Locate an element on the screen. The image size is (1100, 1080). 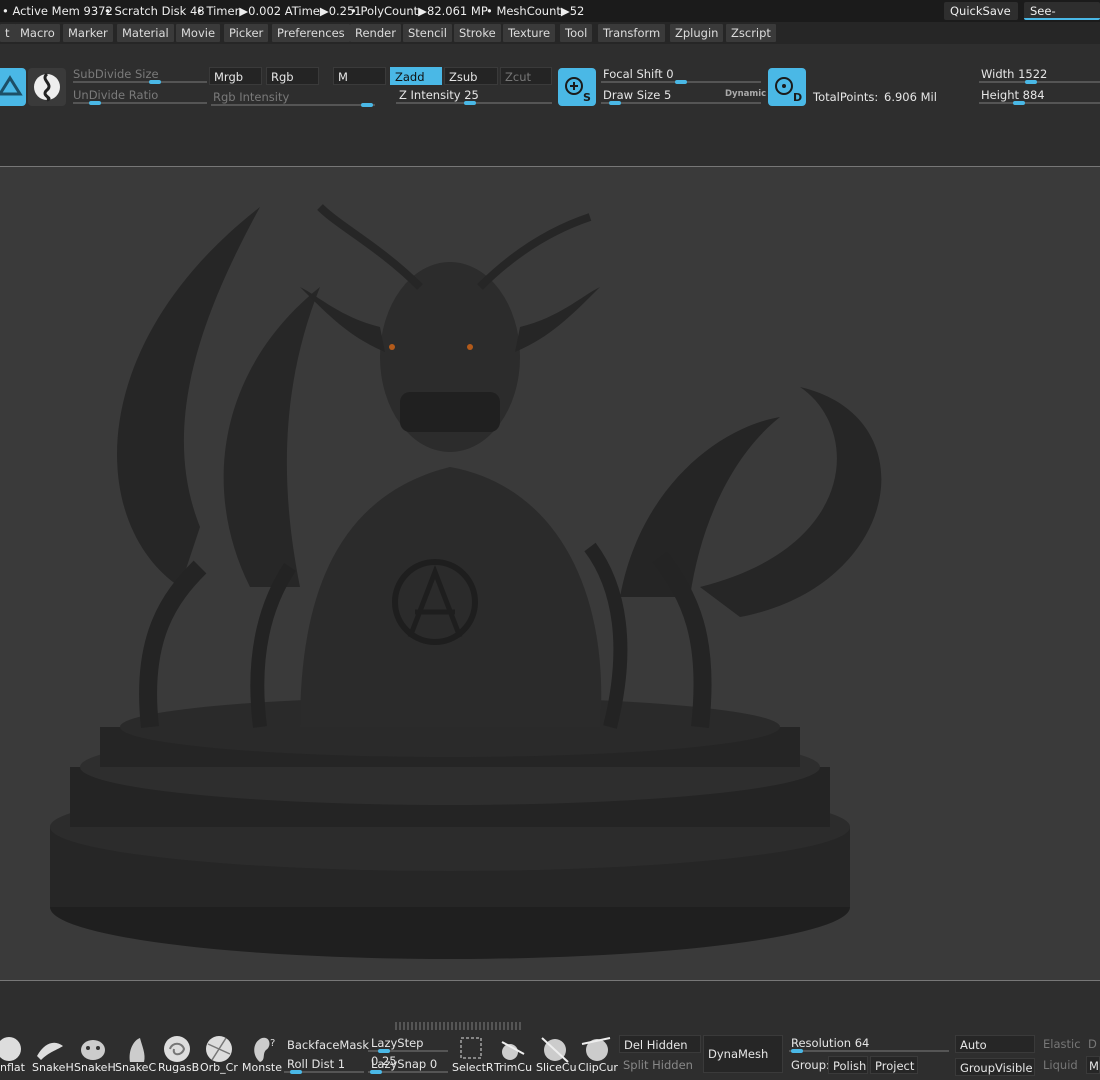
m-button: M is located at coordinates (359, 76).